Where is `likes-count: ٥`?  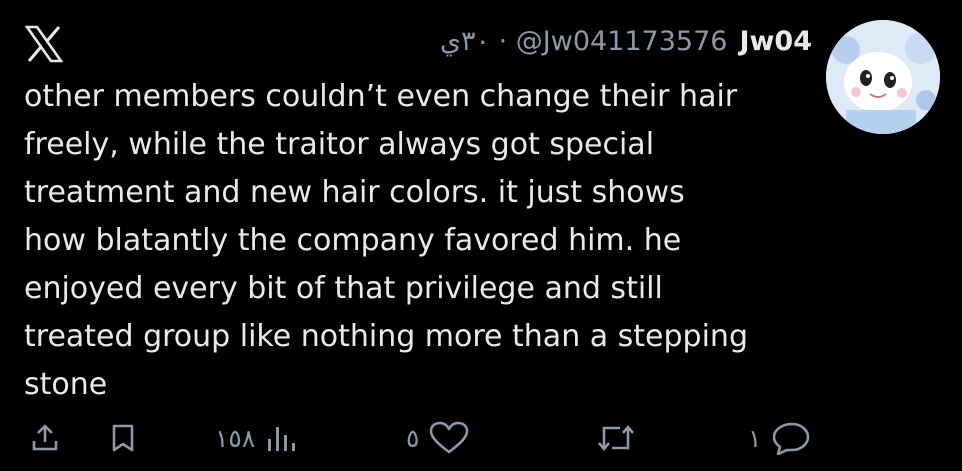 likes-count: ٥ is located at coordinates (413, 438).